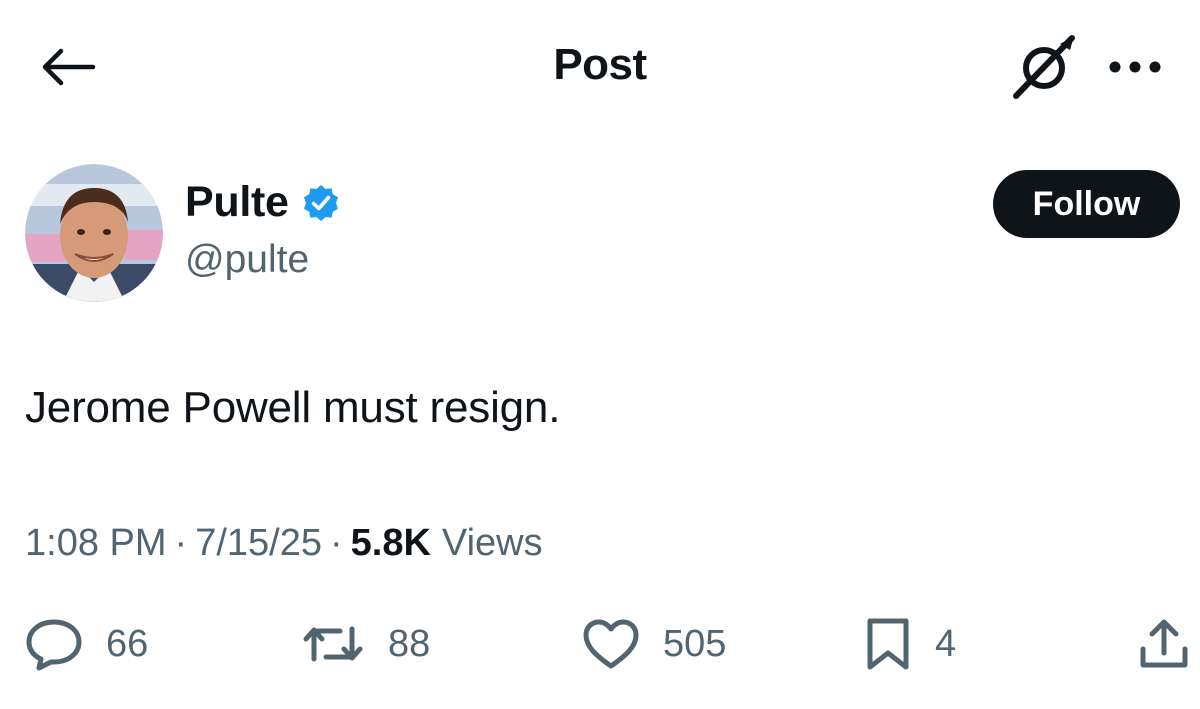 Image resolution: width=1200 pixels, height=709 pixels. Describe the element at coordinates (333, 644) in the screenshot. I see `repost-icon` at that location.